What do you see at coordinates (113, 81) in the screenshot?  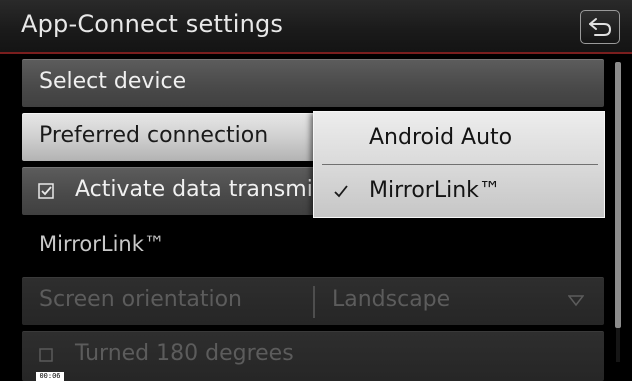 I see `select-device-label: Select device` at bounding box center [113, 81].